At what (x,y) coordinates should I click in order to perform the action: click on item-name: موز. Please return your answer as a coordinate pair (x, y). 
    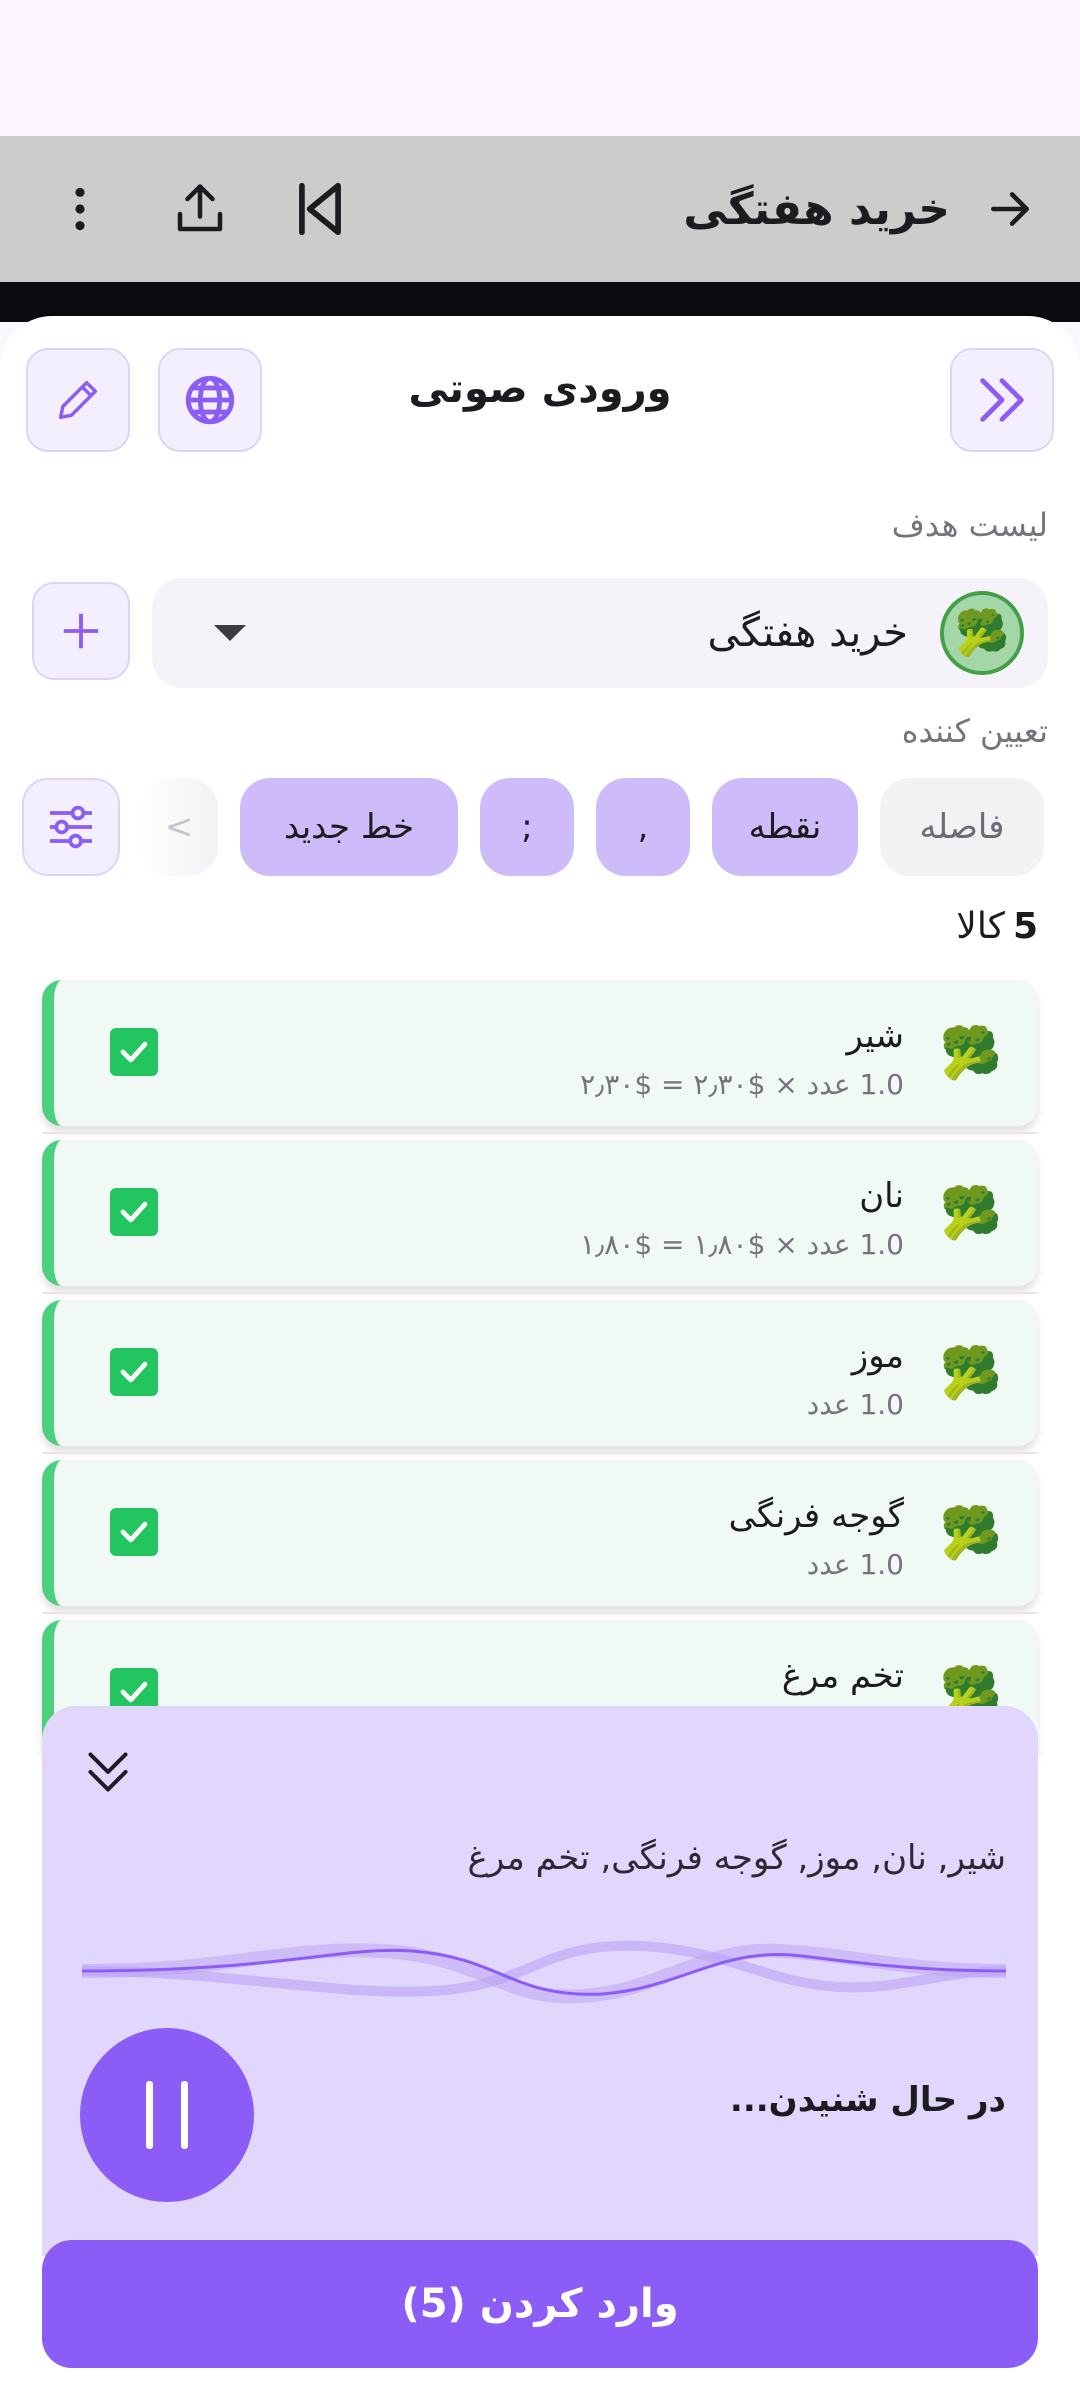
    Looking at the image, I should click on (877, 1356).